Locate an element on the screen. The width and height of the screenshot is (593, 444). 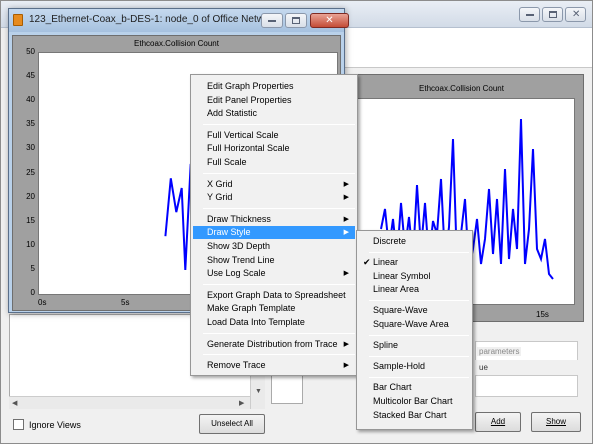
background-toolbar-area is located at coordinates (452, 48).